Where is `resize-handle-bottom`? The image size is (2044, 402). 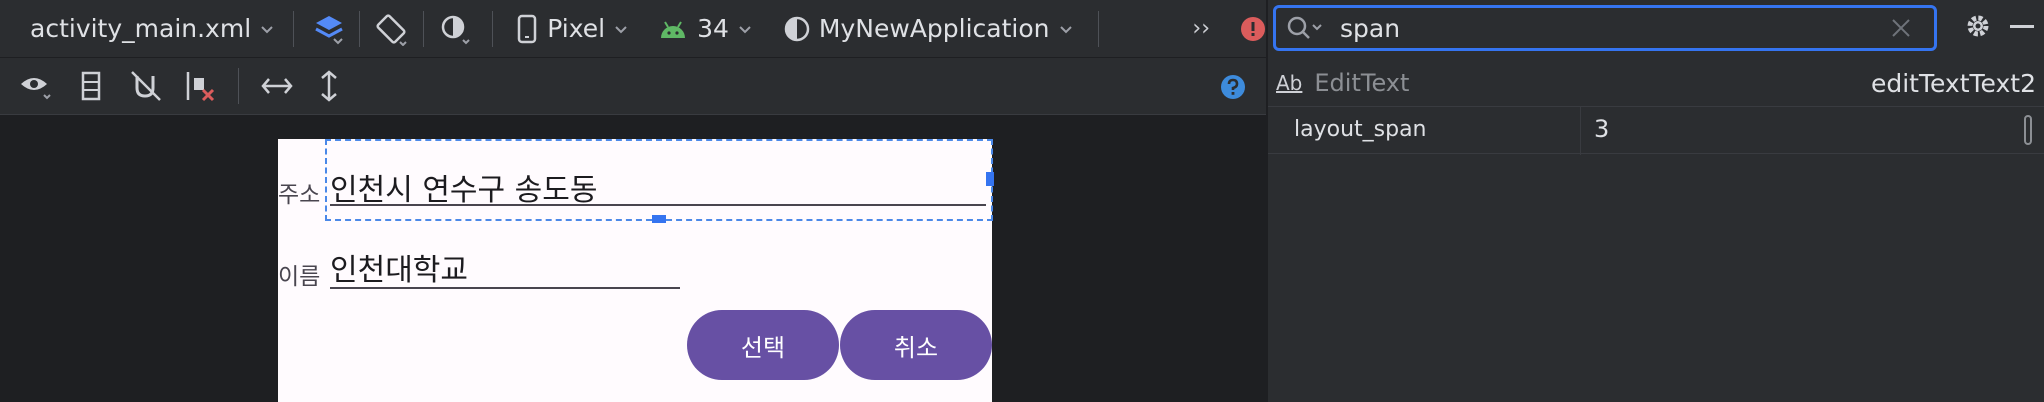 resize-handle-bottom is located at coordinates (659, 219).